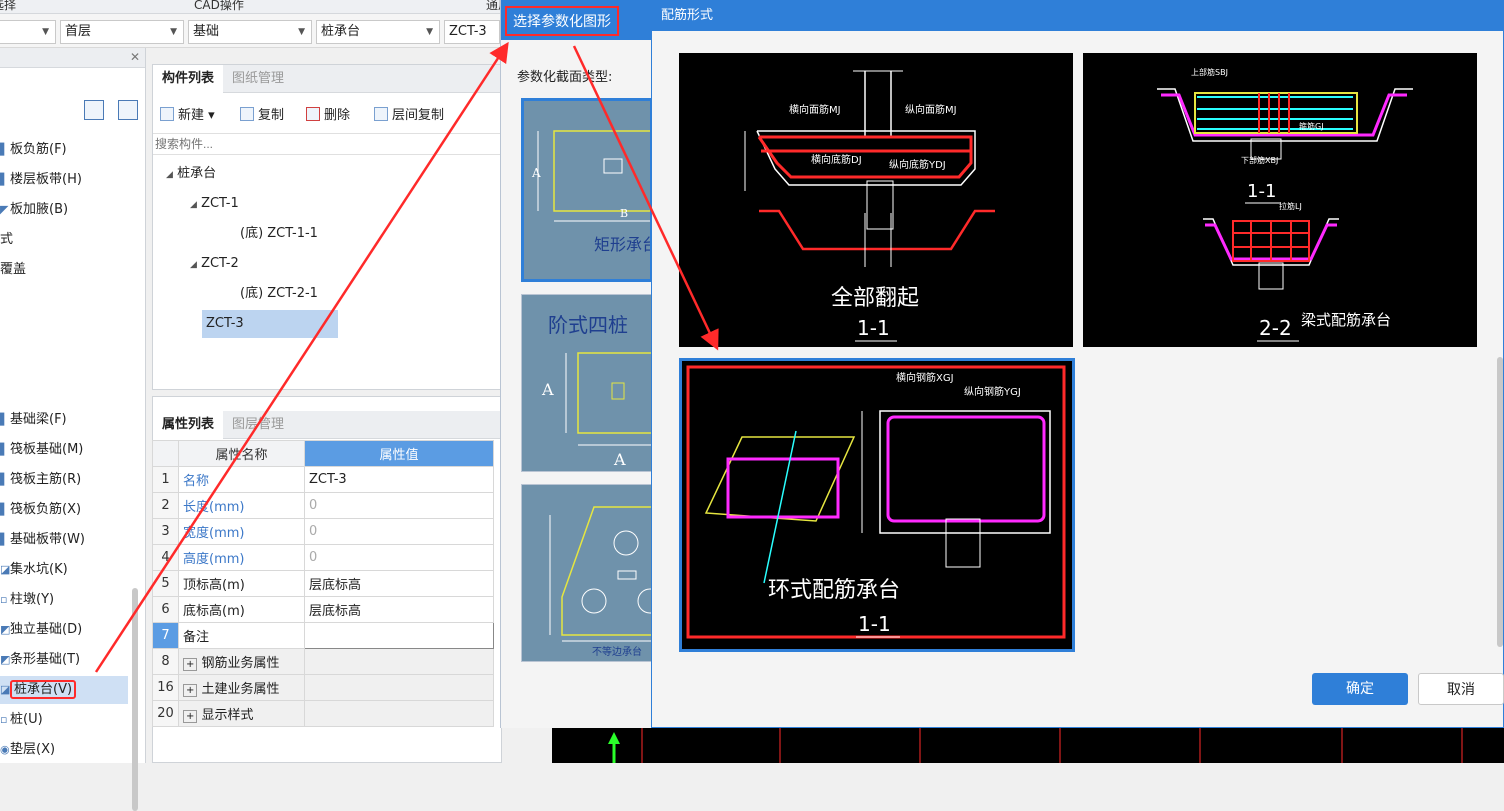 This screenshot has width=1504, height=811. I want to click on tree-node-pile-cap: ◢ 桩承台, so click(191, 174).